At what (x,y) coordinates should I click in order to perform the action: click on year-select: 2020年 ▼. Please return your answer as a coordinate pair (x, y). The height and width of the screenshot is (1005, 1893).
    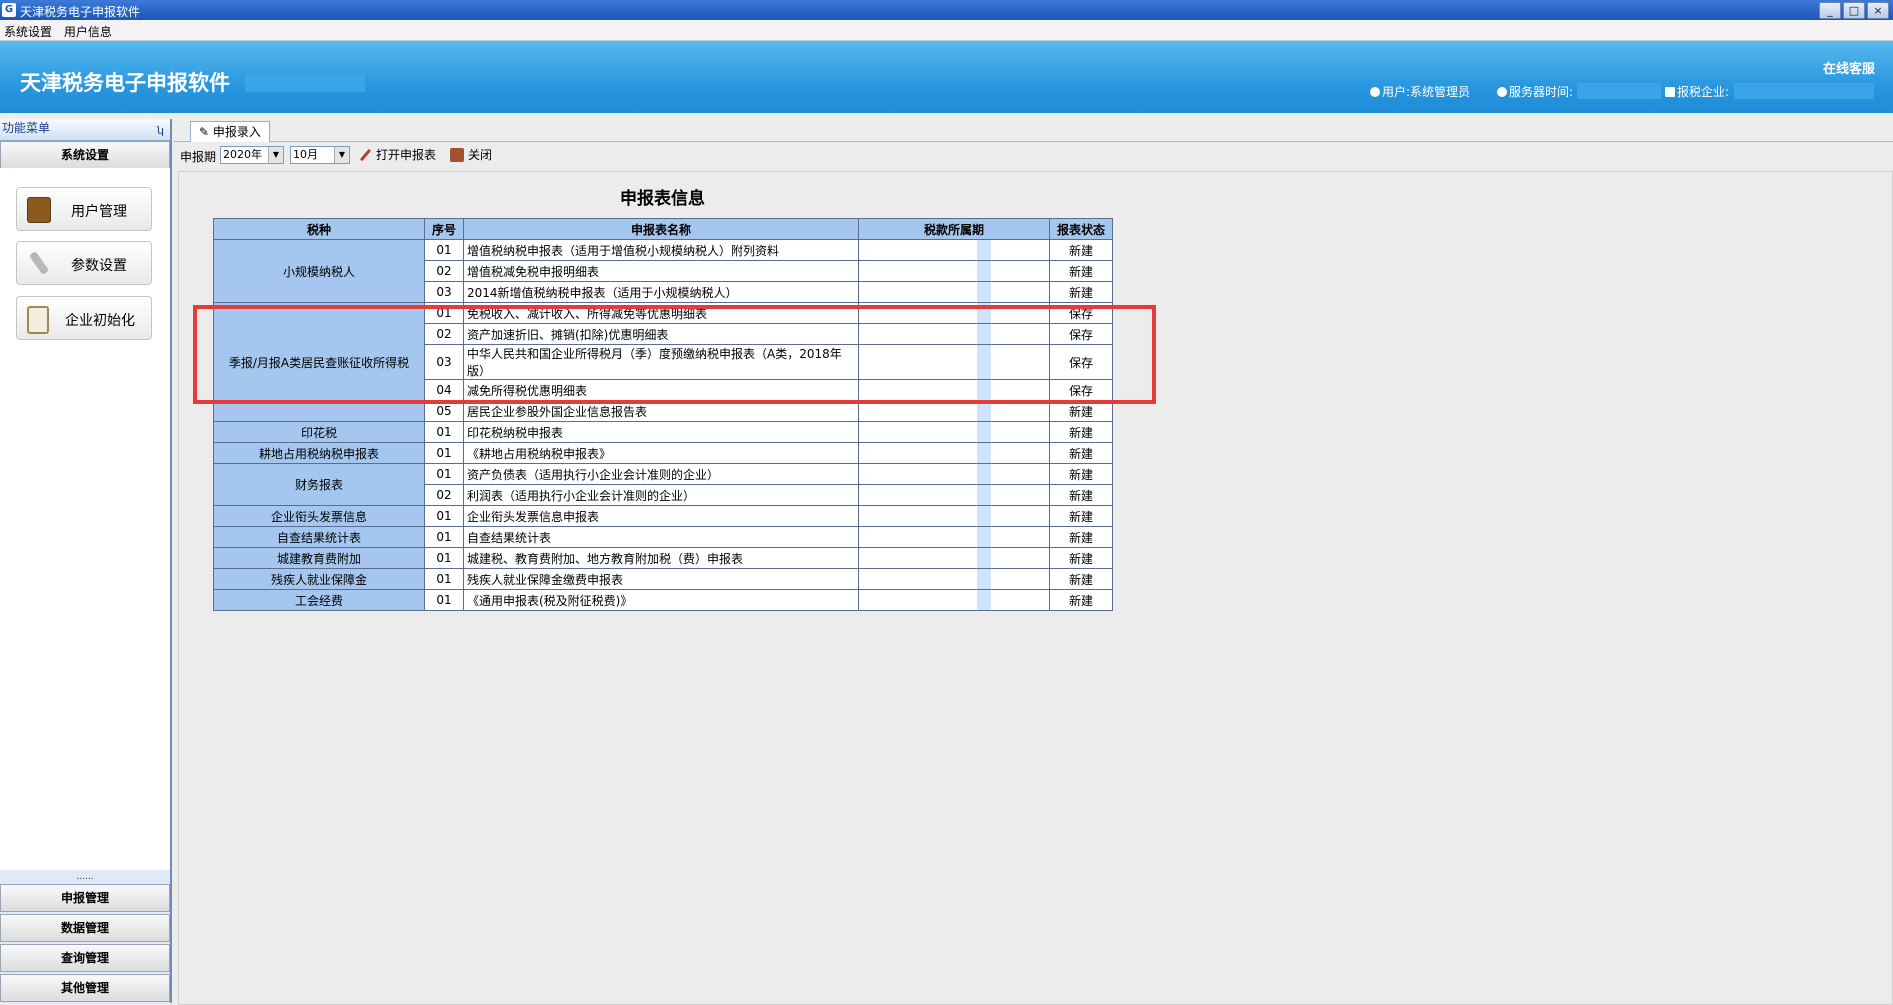
    Looking at the image, I should click on (252, 155).